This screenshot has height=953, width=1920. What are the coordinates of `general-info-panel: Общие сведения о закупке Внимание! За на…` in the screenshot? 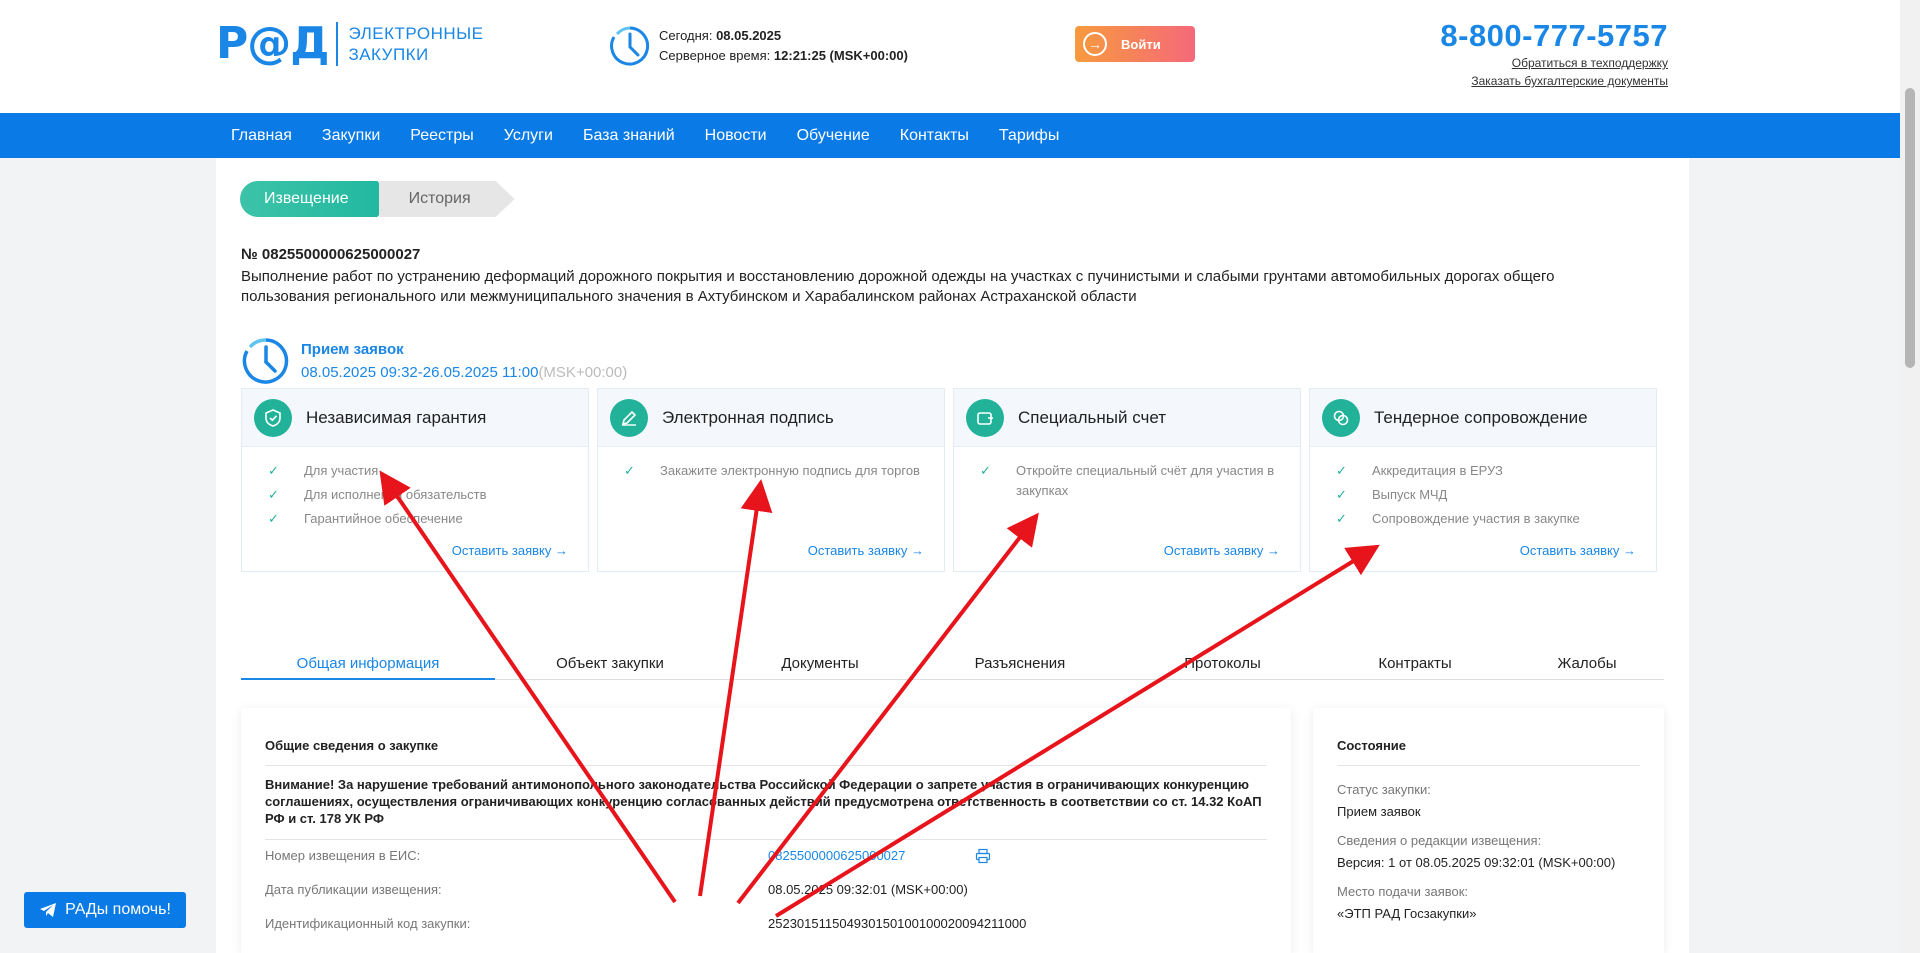 It's located at (766, 830).